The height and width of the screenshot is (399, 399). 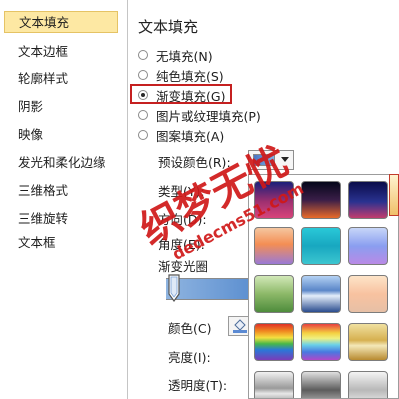 I want to click on sidebar-item-label: 三维格式, so click(x=43, y=190).